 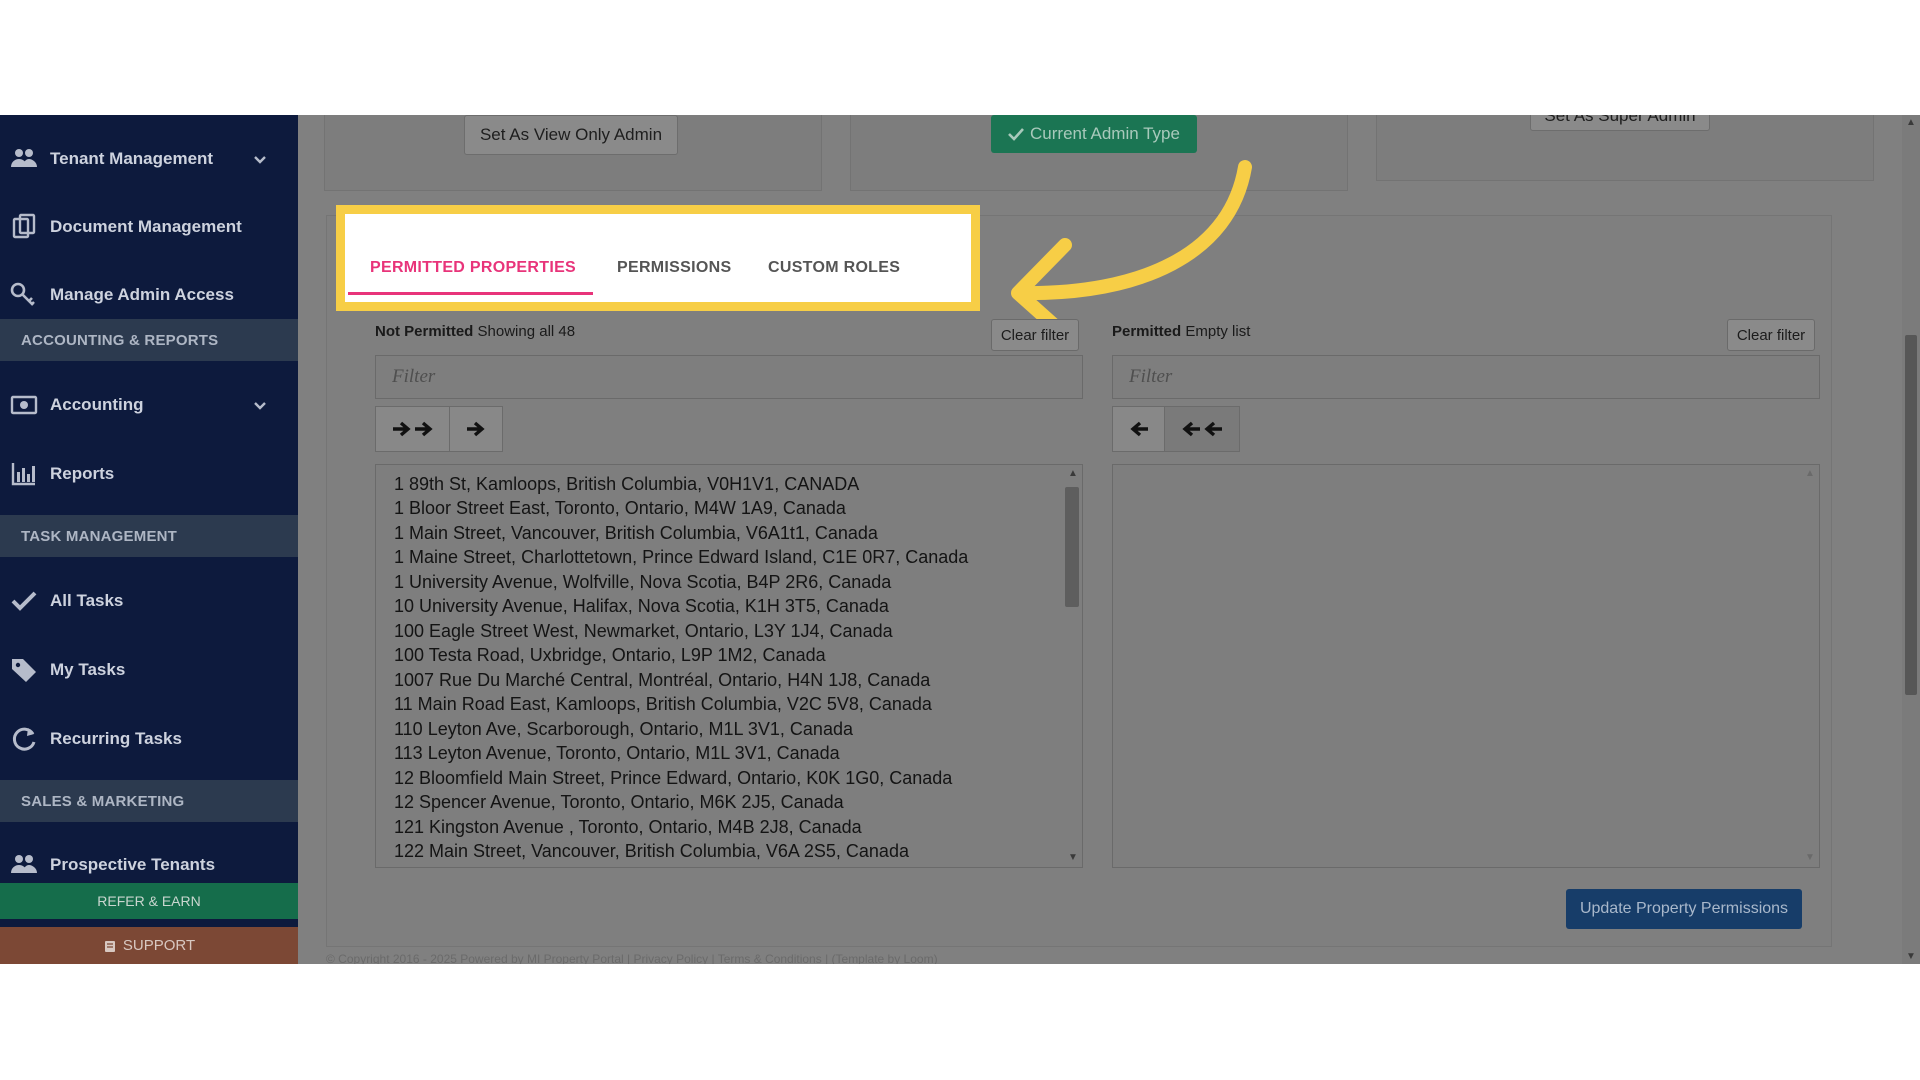 What do you see at coordinates (149, 601) in the screenshot?
I see `sidebar-item-all-tasks: All Tasks` at bounding box center [149, 601].